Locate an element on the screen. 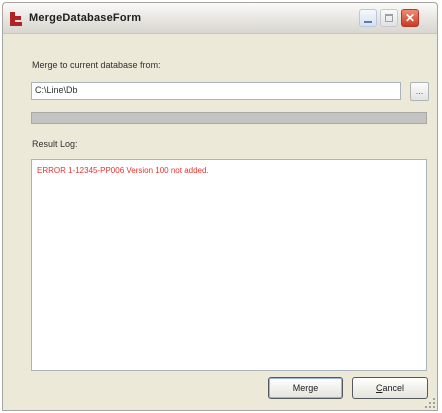 This screenshot has width=442, height=413. minimize-button is located at coordinates (368, 18).